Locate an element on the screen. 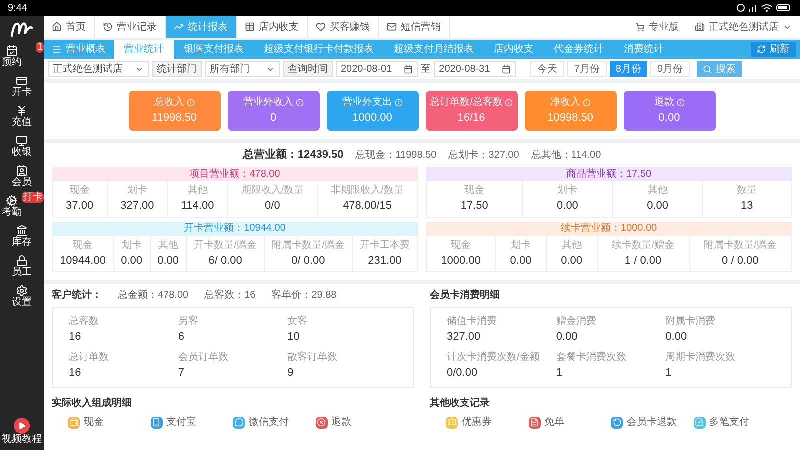 The width and height of the screenshot is (800, 450). sidebar-item: 预约 is located at coordinates (12, 57).